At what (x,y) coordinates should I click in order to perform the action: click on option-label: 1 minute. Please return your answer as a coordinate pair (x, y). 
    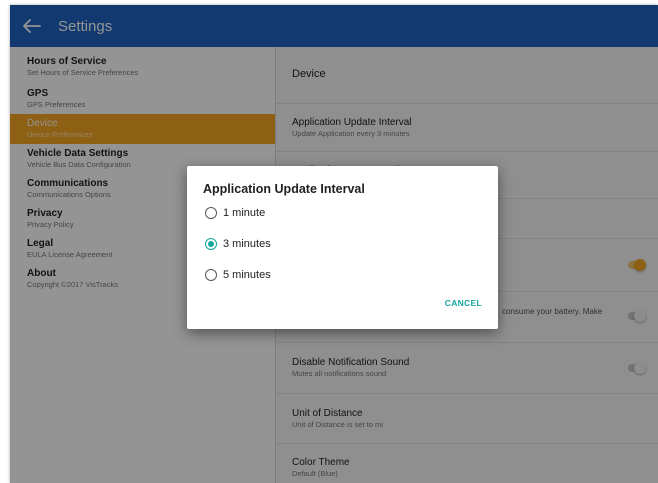
    Looking at the image, I should click on (244, 213).